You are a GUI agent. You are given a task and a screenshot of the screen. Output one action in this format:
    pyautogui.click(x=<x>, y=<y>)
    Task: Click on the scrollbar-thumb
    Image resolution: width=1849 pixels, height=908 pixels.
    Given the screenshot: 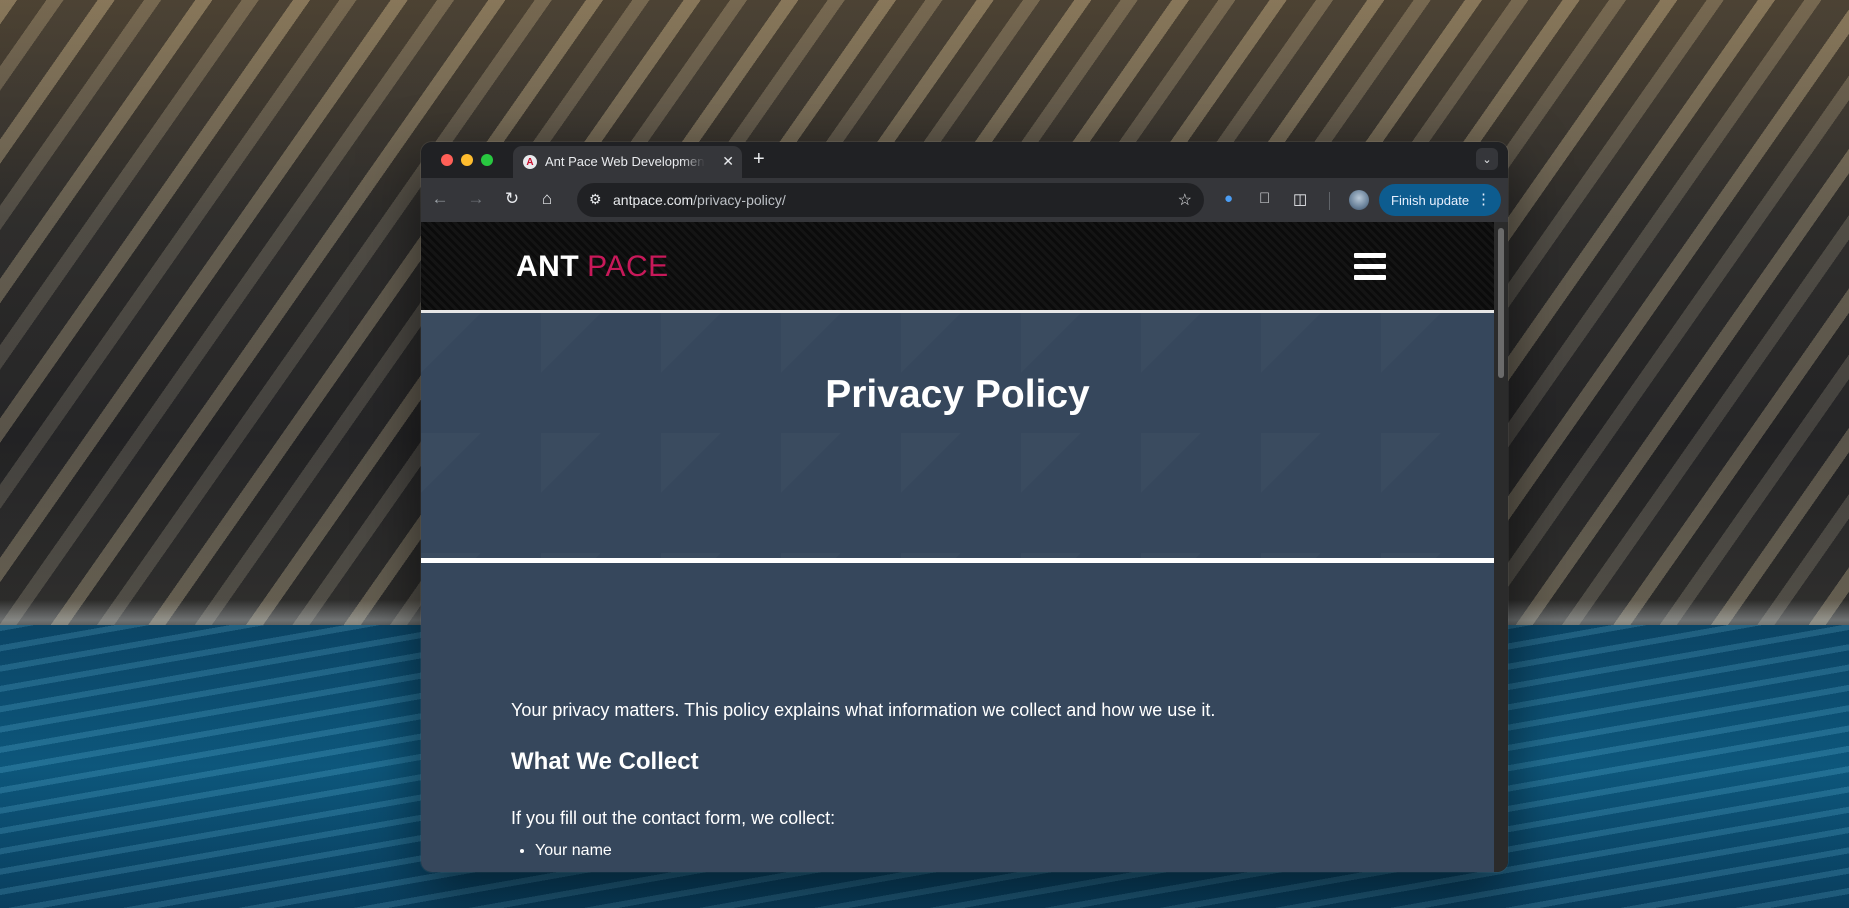 What is the action you would take?
    pyautogui.click(x=1501, y=303)
    